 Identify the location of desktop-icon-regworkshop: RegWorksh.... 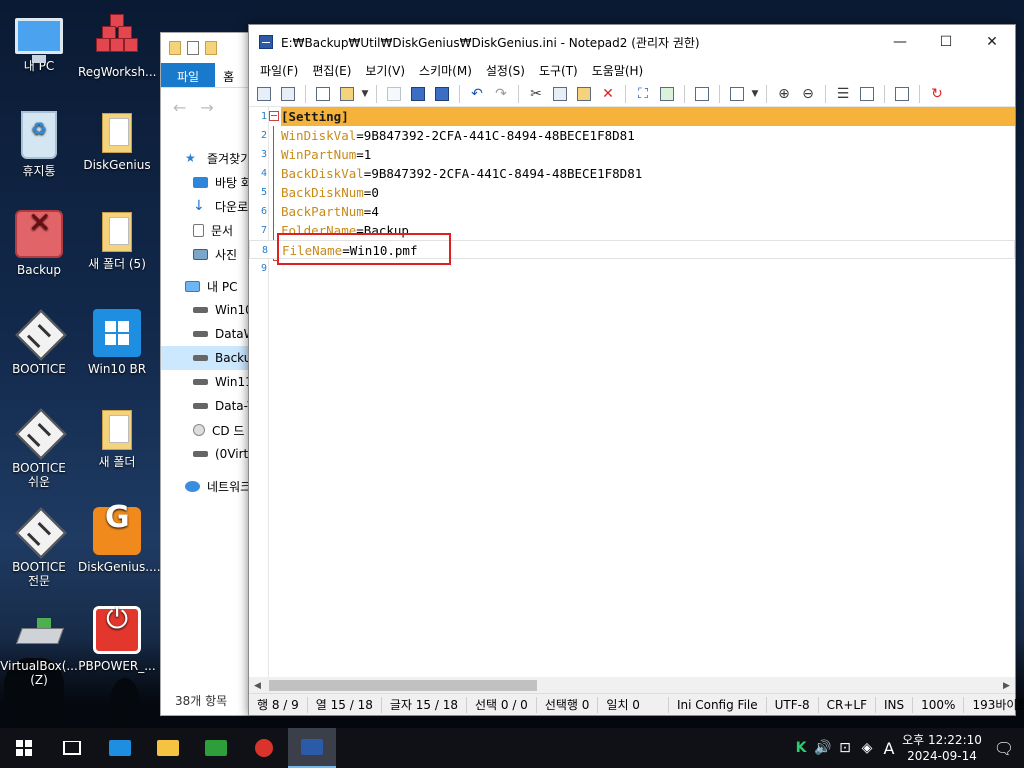
(117, 54).